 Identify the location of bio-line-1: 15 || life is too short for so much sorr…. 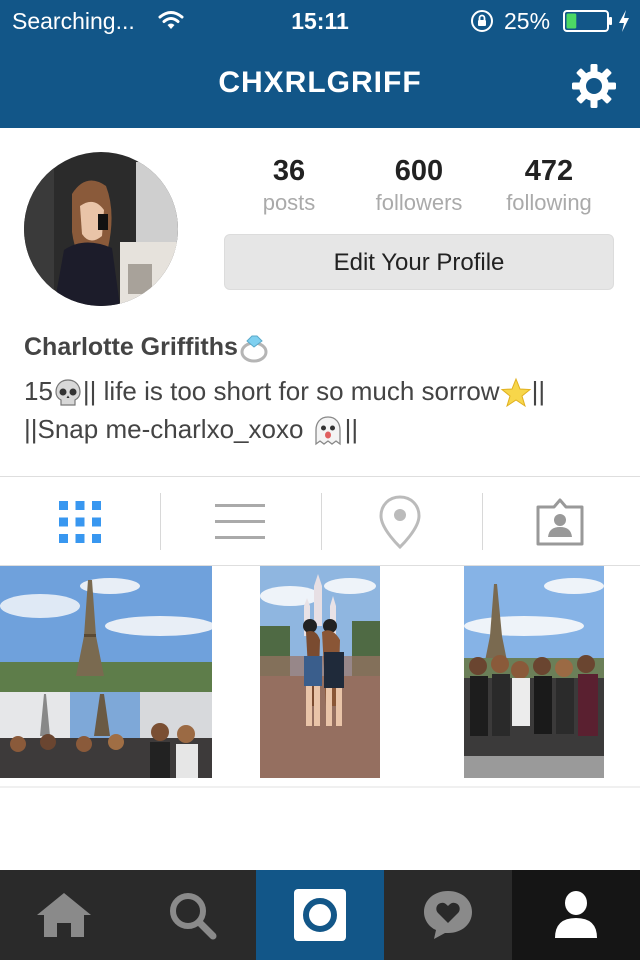
(324, 391).